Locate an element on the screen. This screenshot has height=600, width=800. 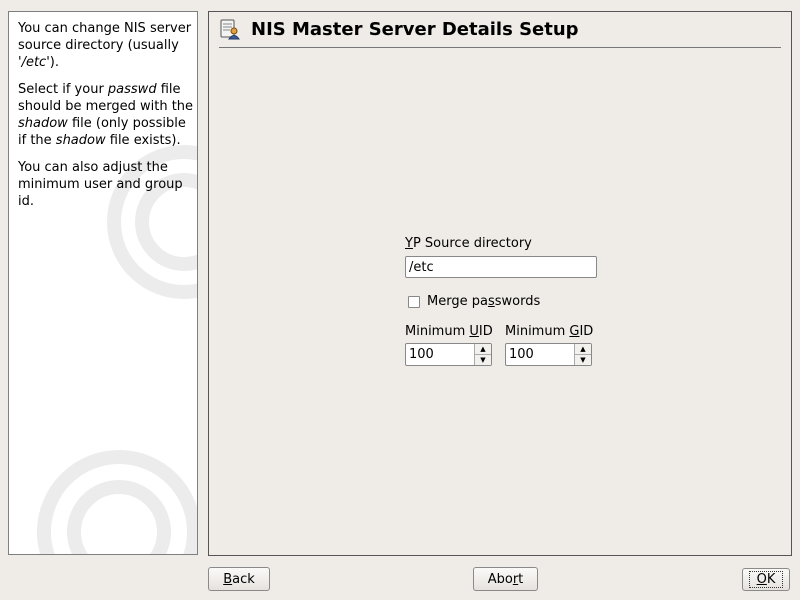
ok-button-label: OK is located at coordinates (766, 579).